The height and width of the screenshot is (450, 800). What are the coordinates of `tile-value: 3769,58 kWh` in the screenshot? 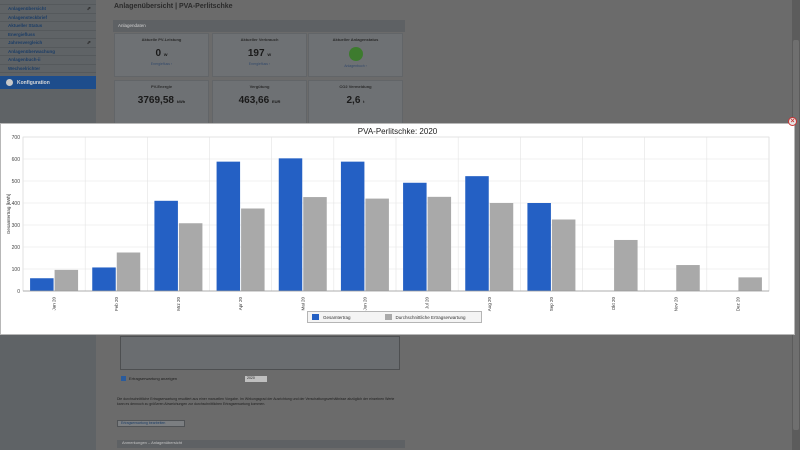 It's located at (161, 100).